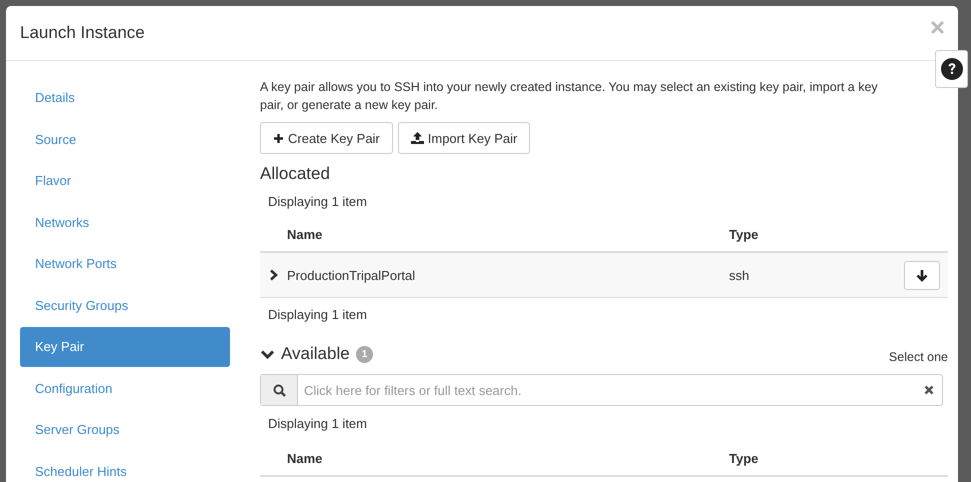 The image size is (971, 482). I want to click on sidebar-item: Network Ports, so click(125, 264).